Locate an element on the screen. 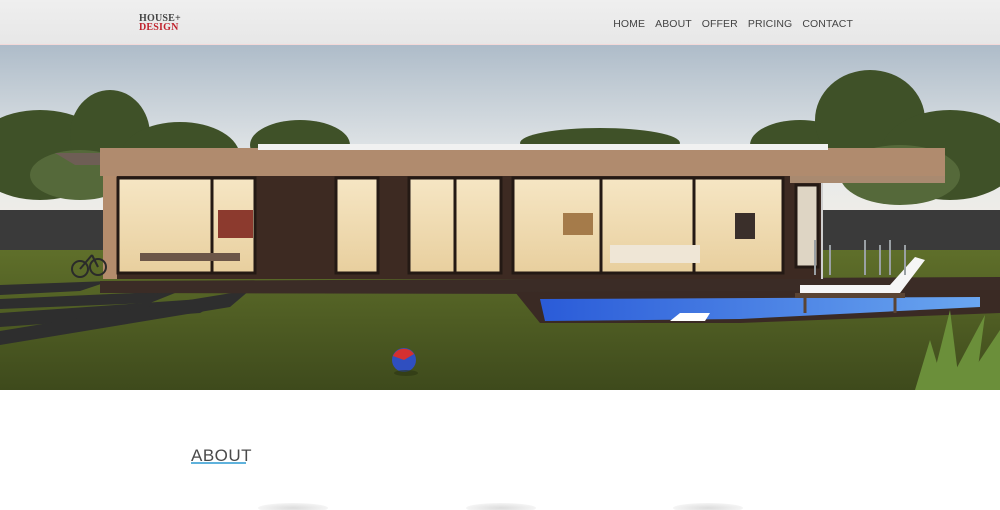 Image resolution: width=1000 pixels, height=510 pixels. nav-pricing: PRICING is located at coordinates (770, 24).